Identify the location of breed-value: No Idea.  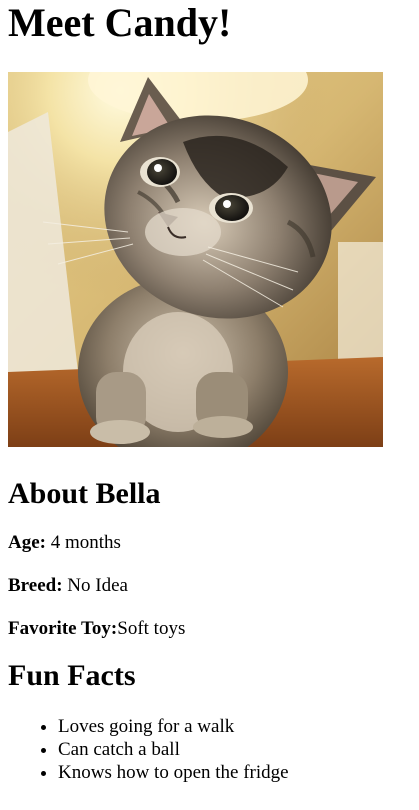
(95, 585).